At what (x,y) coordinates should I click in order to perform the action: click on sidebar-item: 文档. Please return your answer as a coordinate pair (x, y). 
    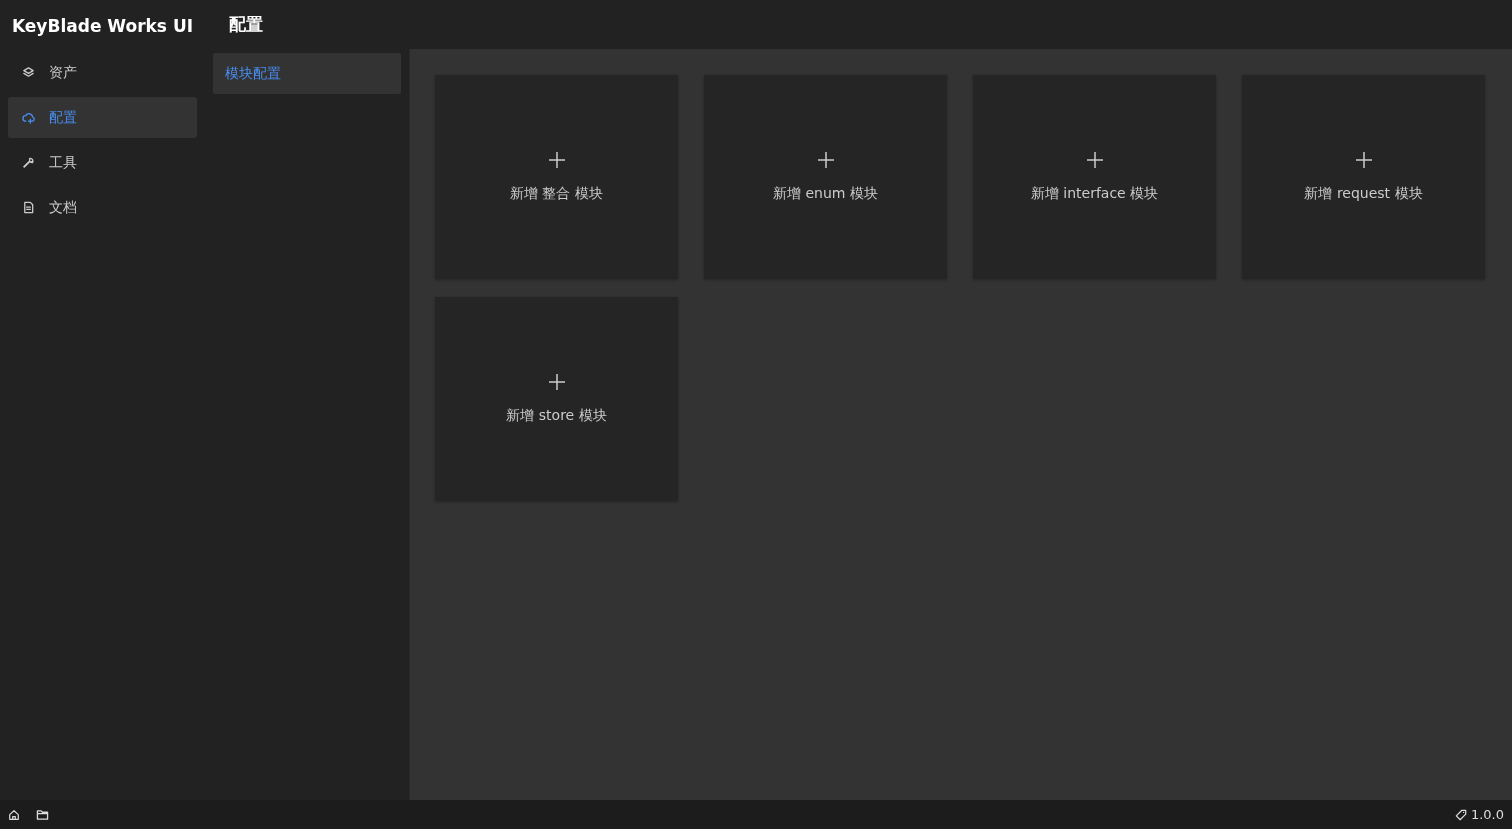
    Looking at the image, I should click on (102, 207).